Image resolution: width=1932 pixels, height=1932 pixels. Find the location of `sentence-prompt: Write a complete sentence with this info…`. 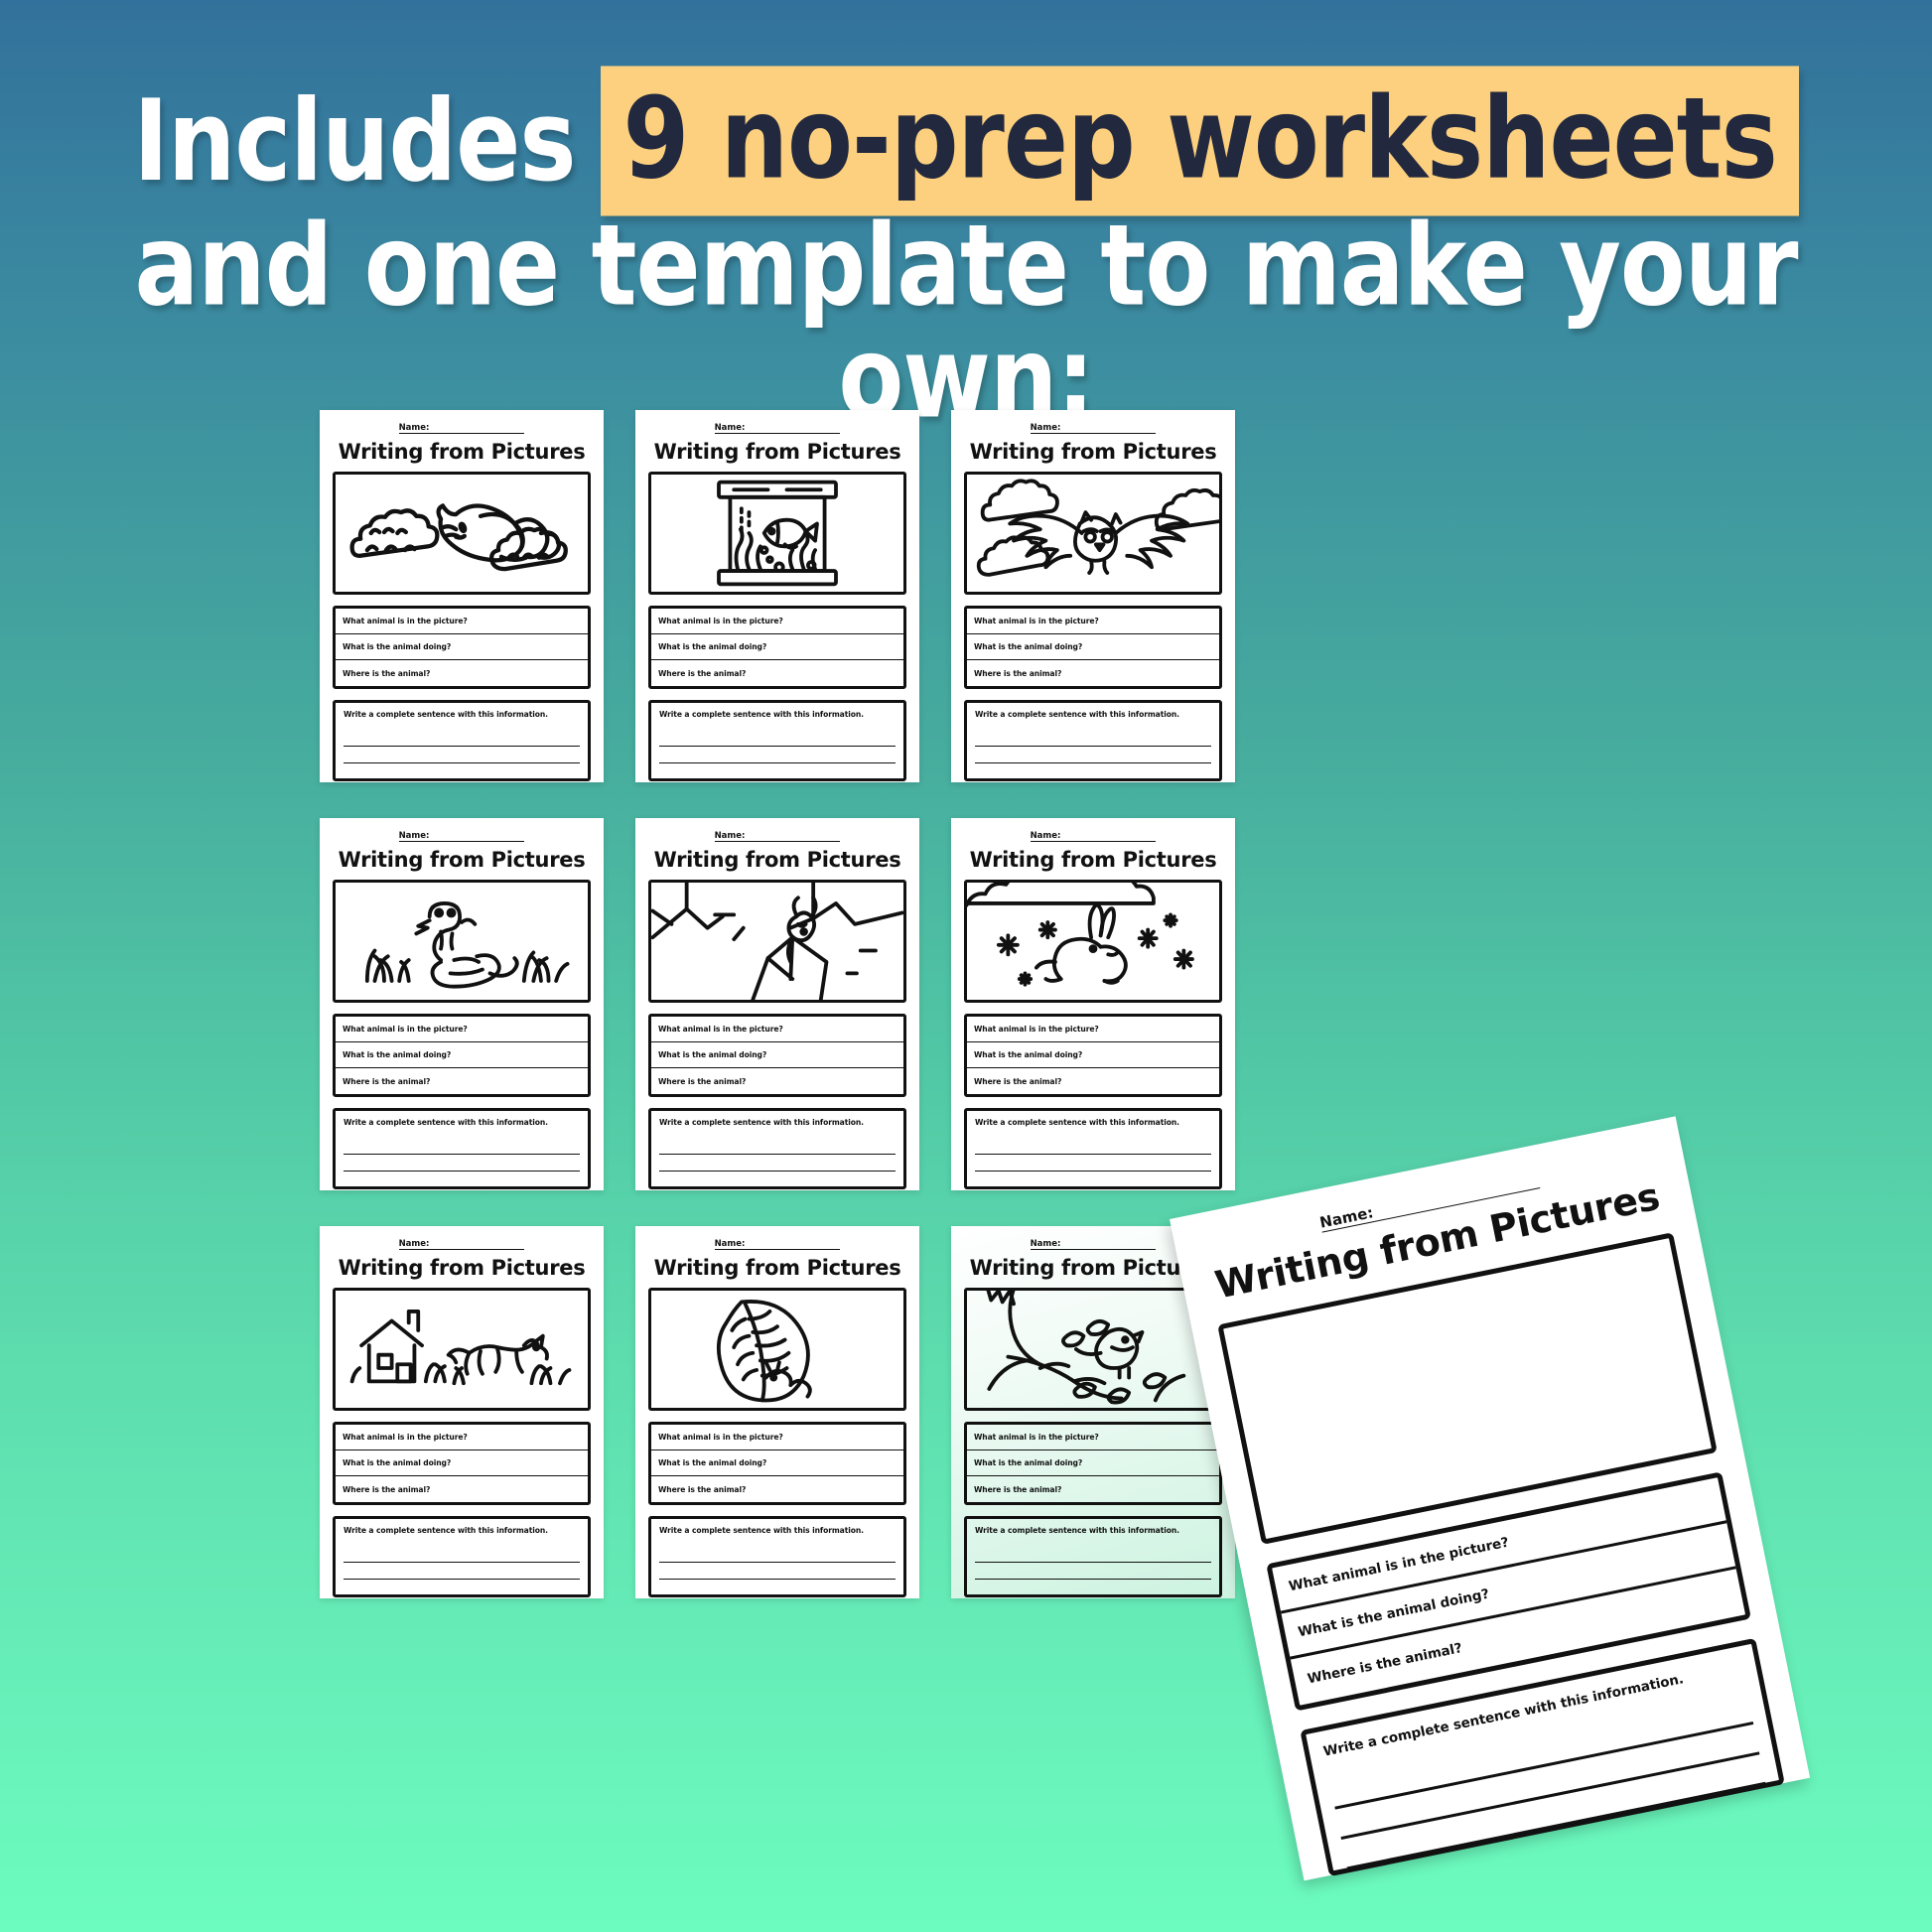

sentence-prompt: Write a complete sentence with this info… is located at coordinates (1077, 715).